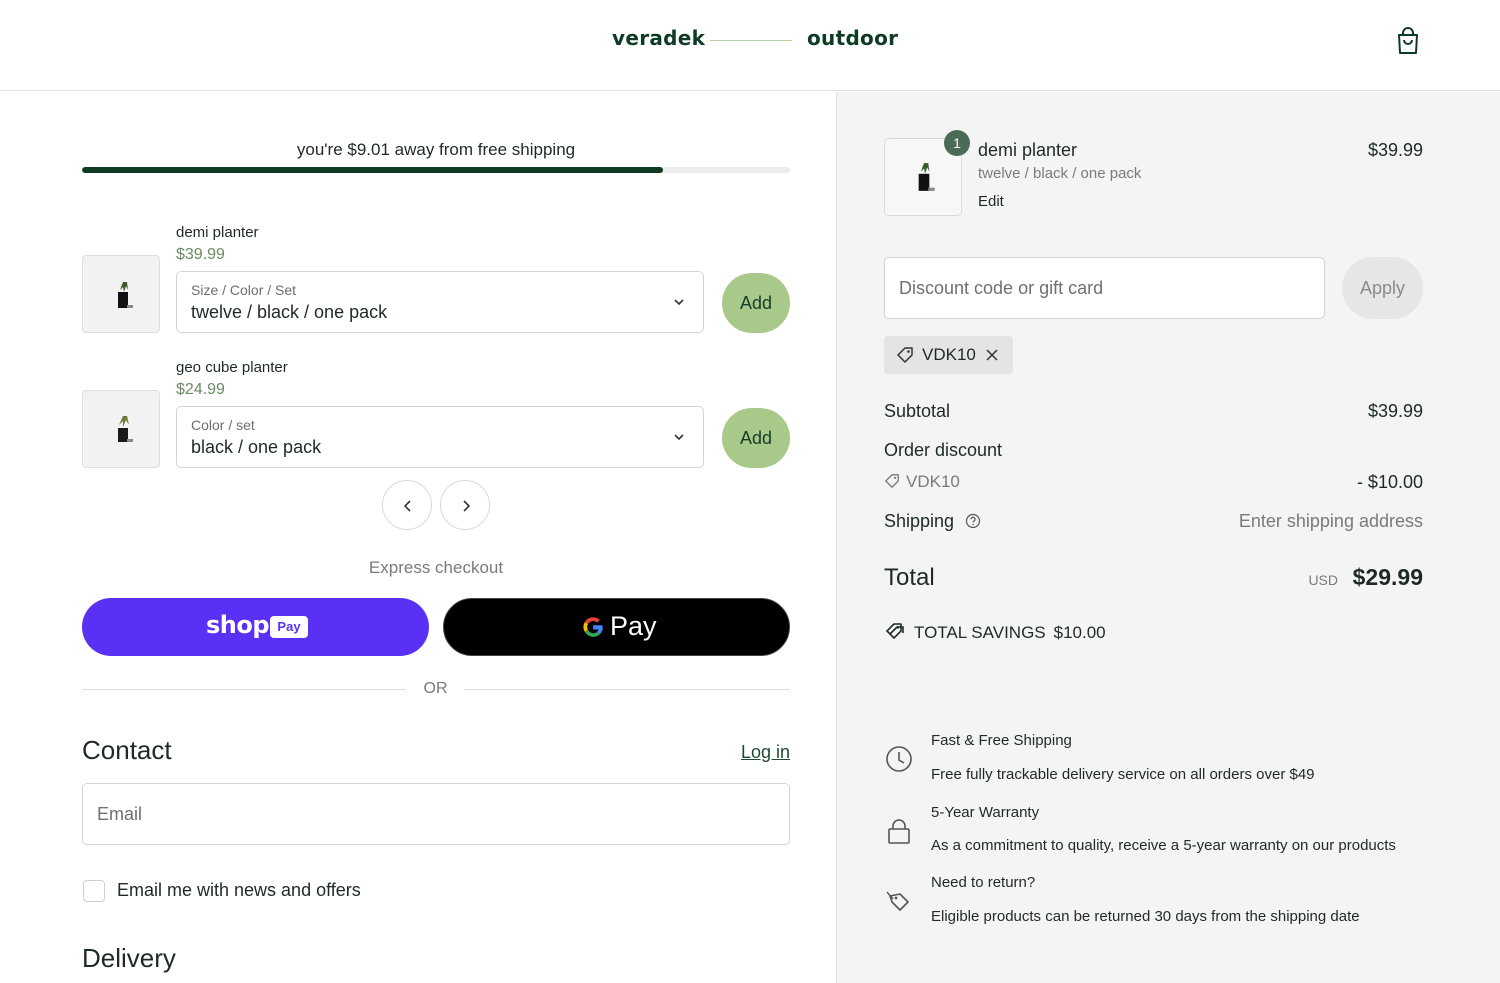  I want to click on google-g-icon, so click(593, 627).